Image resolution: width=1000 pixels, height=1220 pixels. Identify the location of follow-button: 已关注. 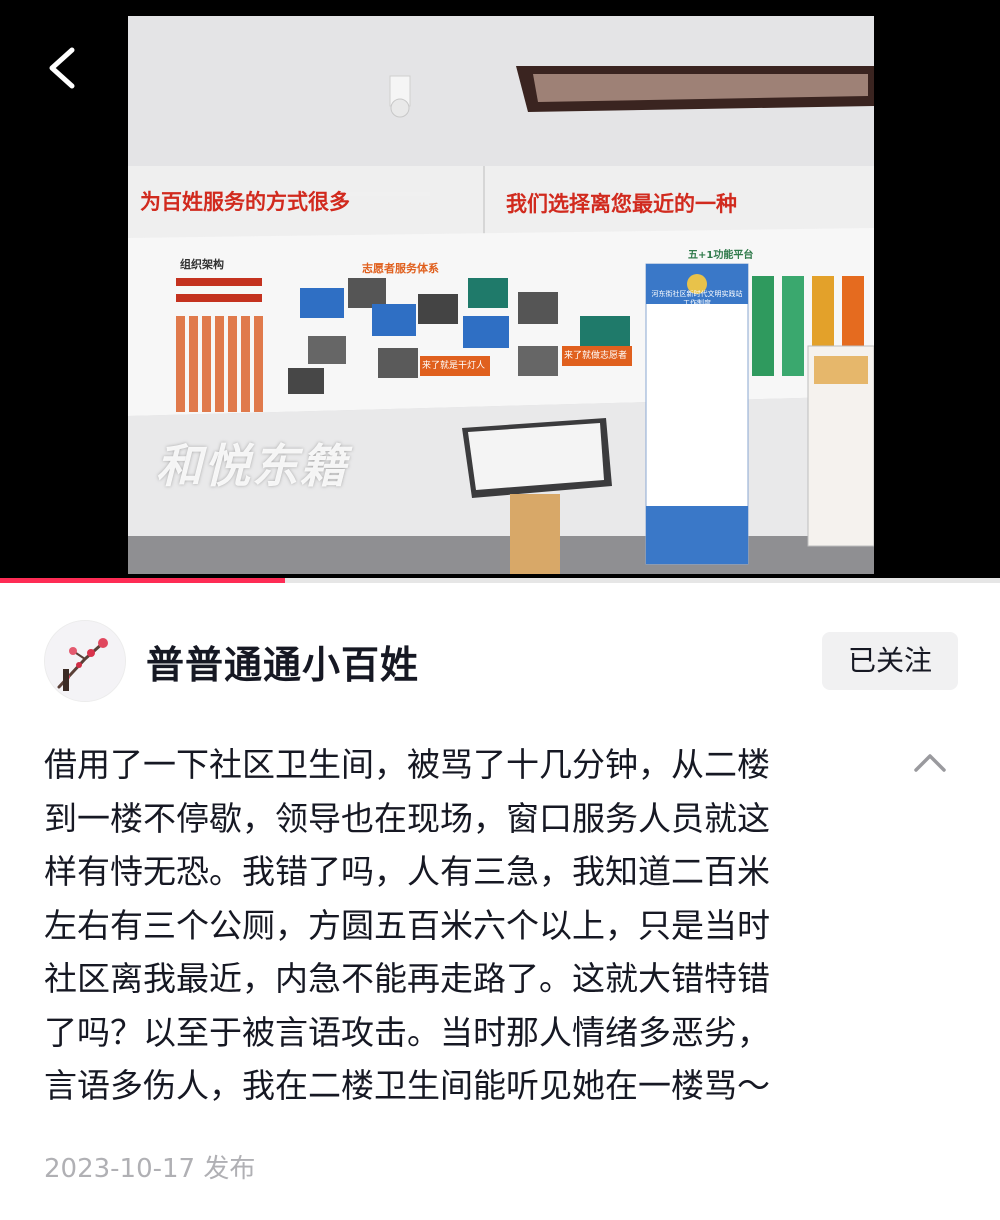
(890, 661).